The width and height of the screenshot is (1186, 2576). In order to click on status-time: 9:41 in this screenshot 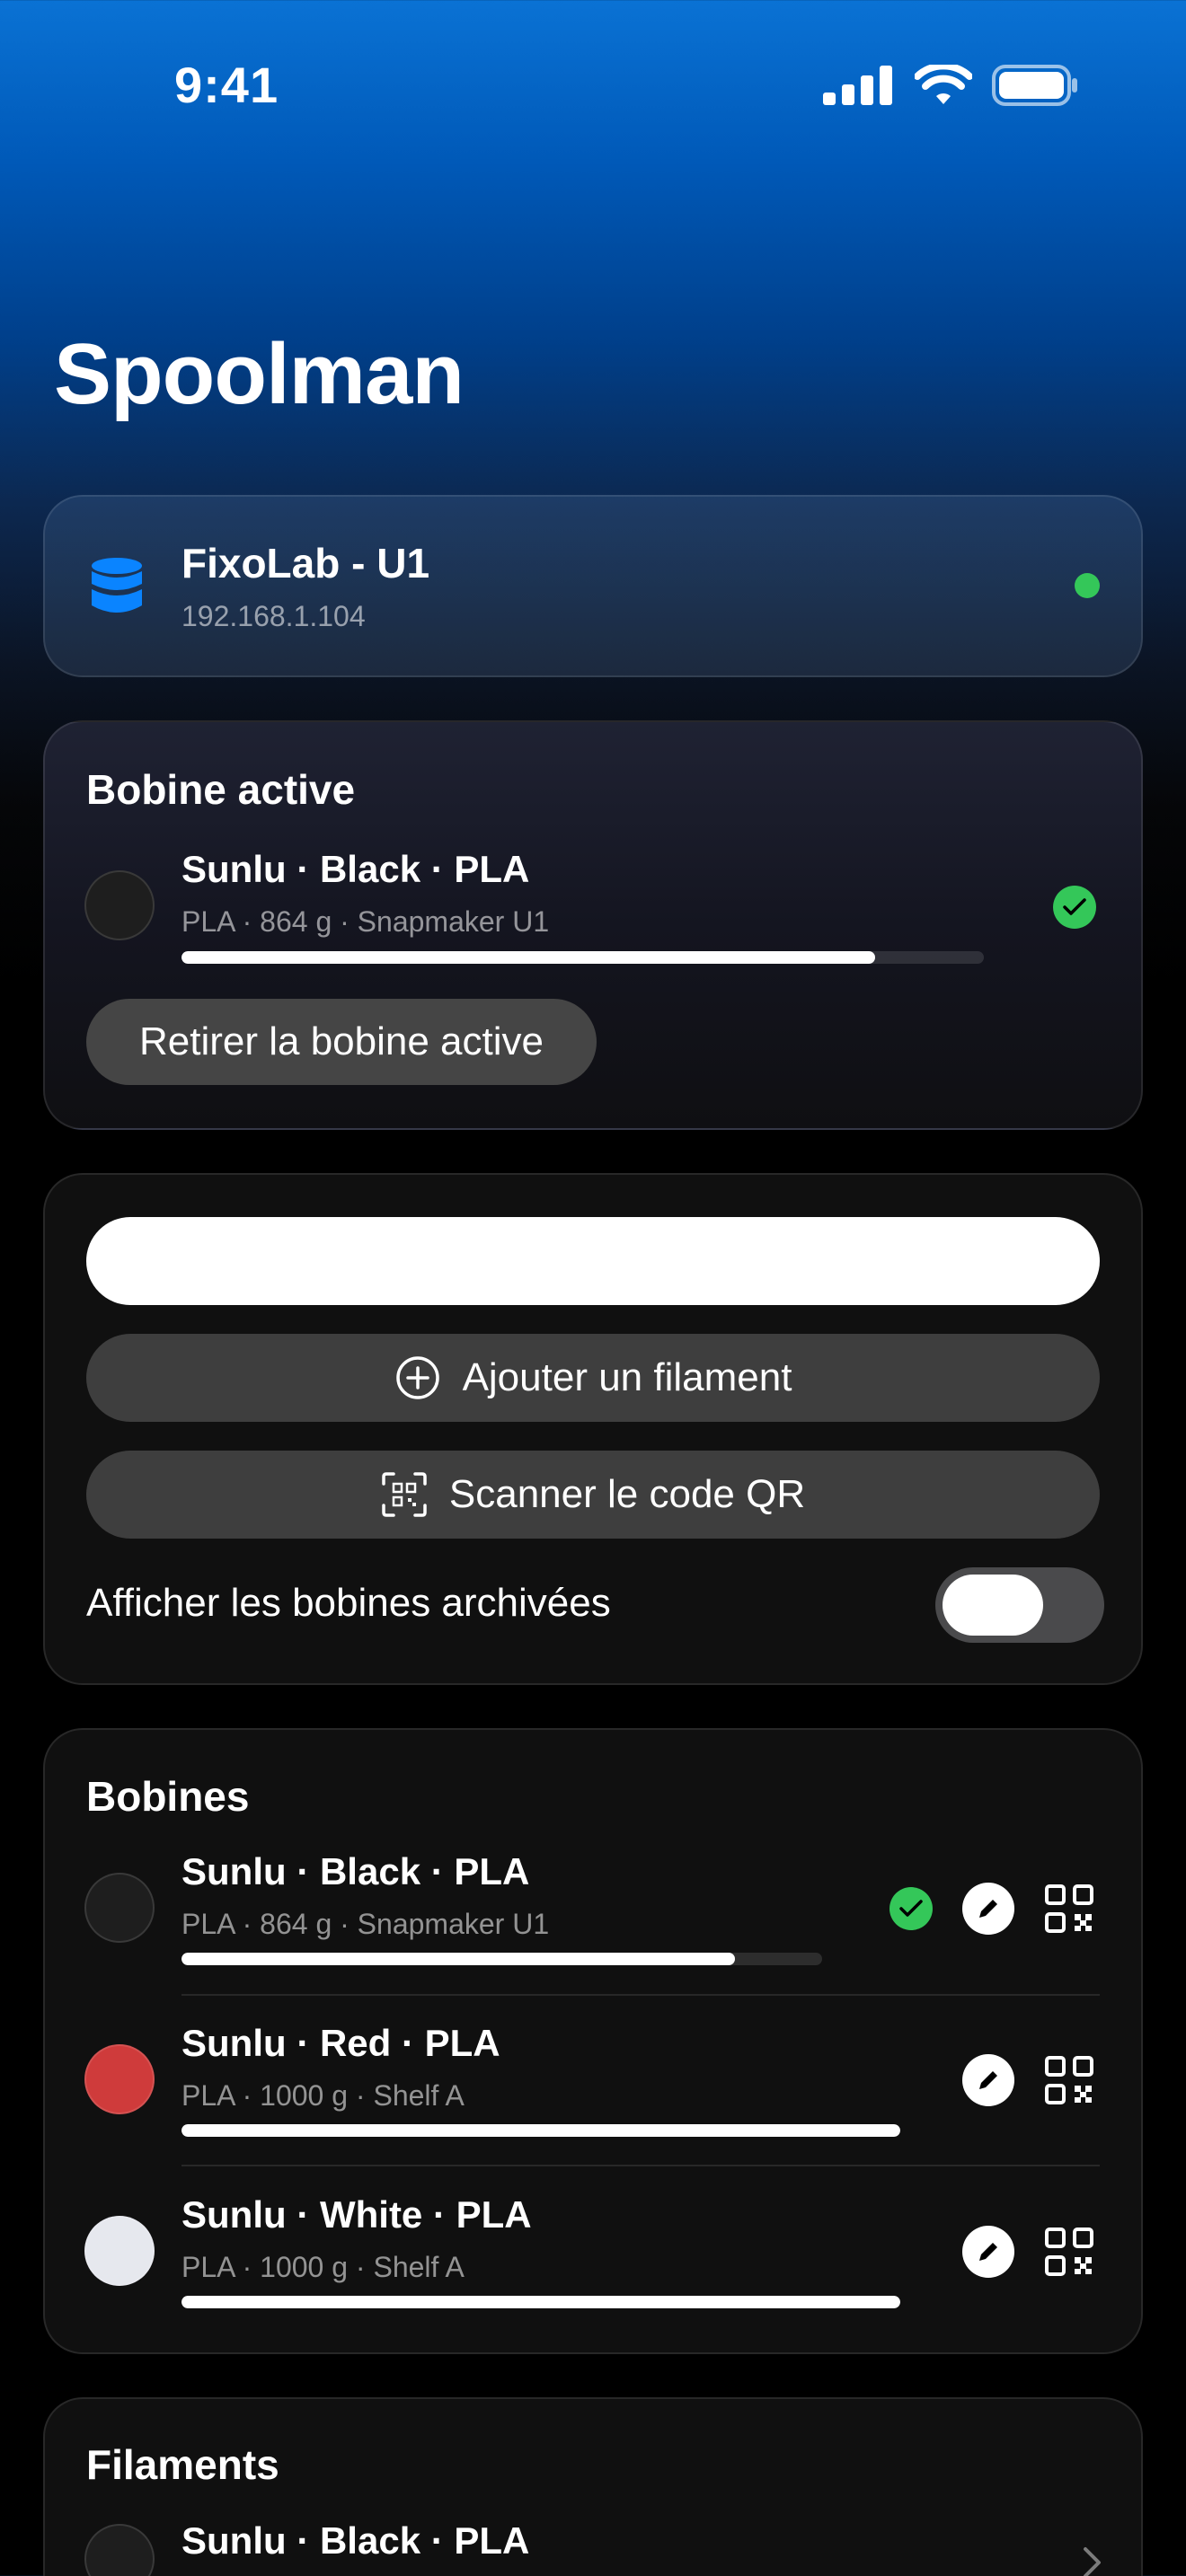, I will do `click(226, 85)`.